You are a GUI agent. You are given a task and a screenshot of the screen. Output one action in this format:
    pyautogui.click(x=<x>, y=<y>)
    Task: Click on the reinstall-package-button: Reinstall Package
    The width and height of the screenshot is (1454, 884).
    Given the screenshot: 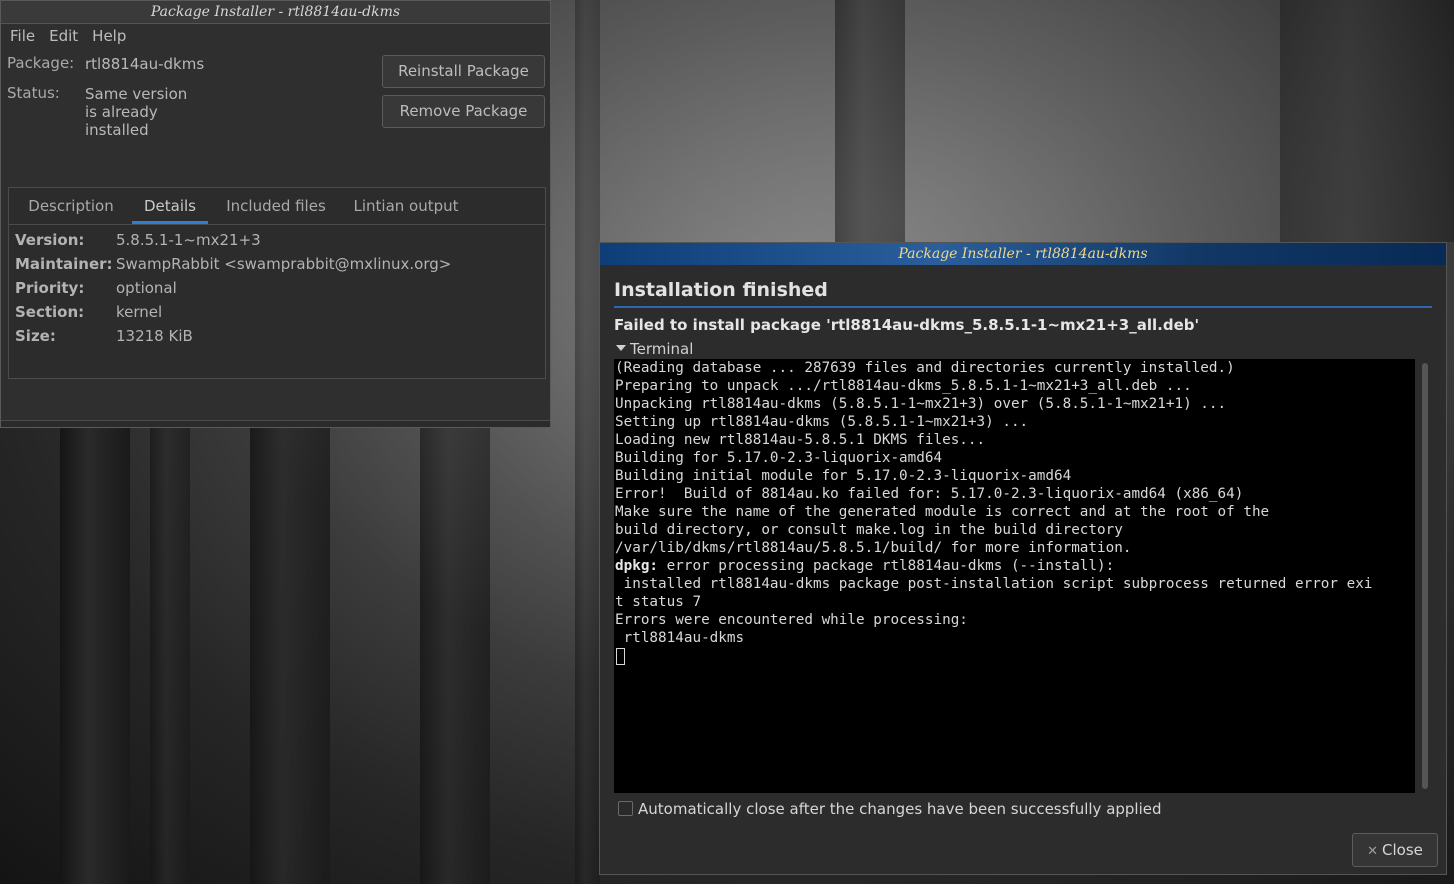 What is the action you would take?
    pyautogui.click(x=463, y=71)
    